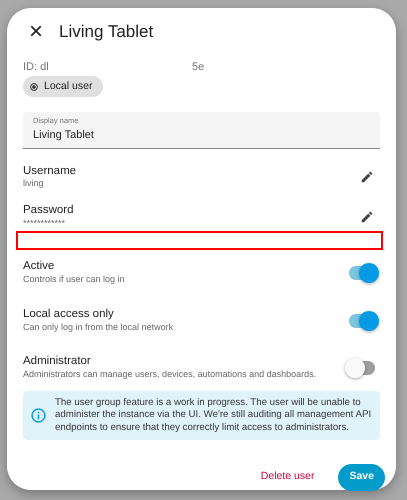 This screenshot has width=407, height=500. I want to click on delete-button: Delete user, so click(287, 477).